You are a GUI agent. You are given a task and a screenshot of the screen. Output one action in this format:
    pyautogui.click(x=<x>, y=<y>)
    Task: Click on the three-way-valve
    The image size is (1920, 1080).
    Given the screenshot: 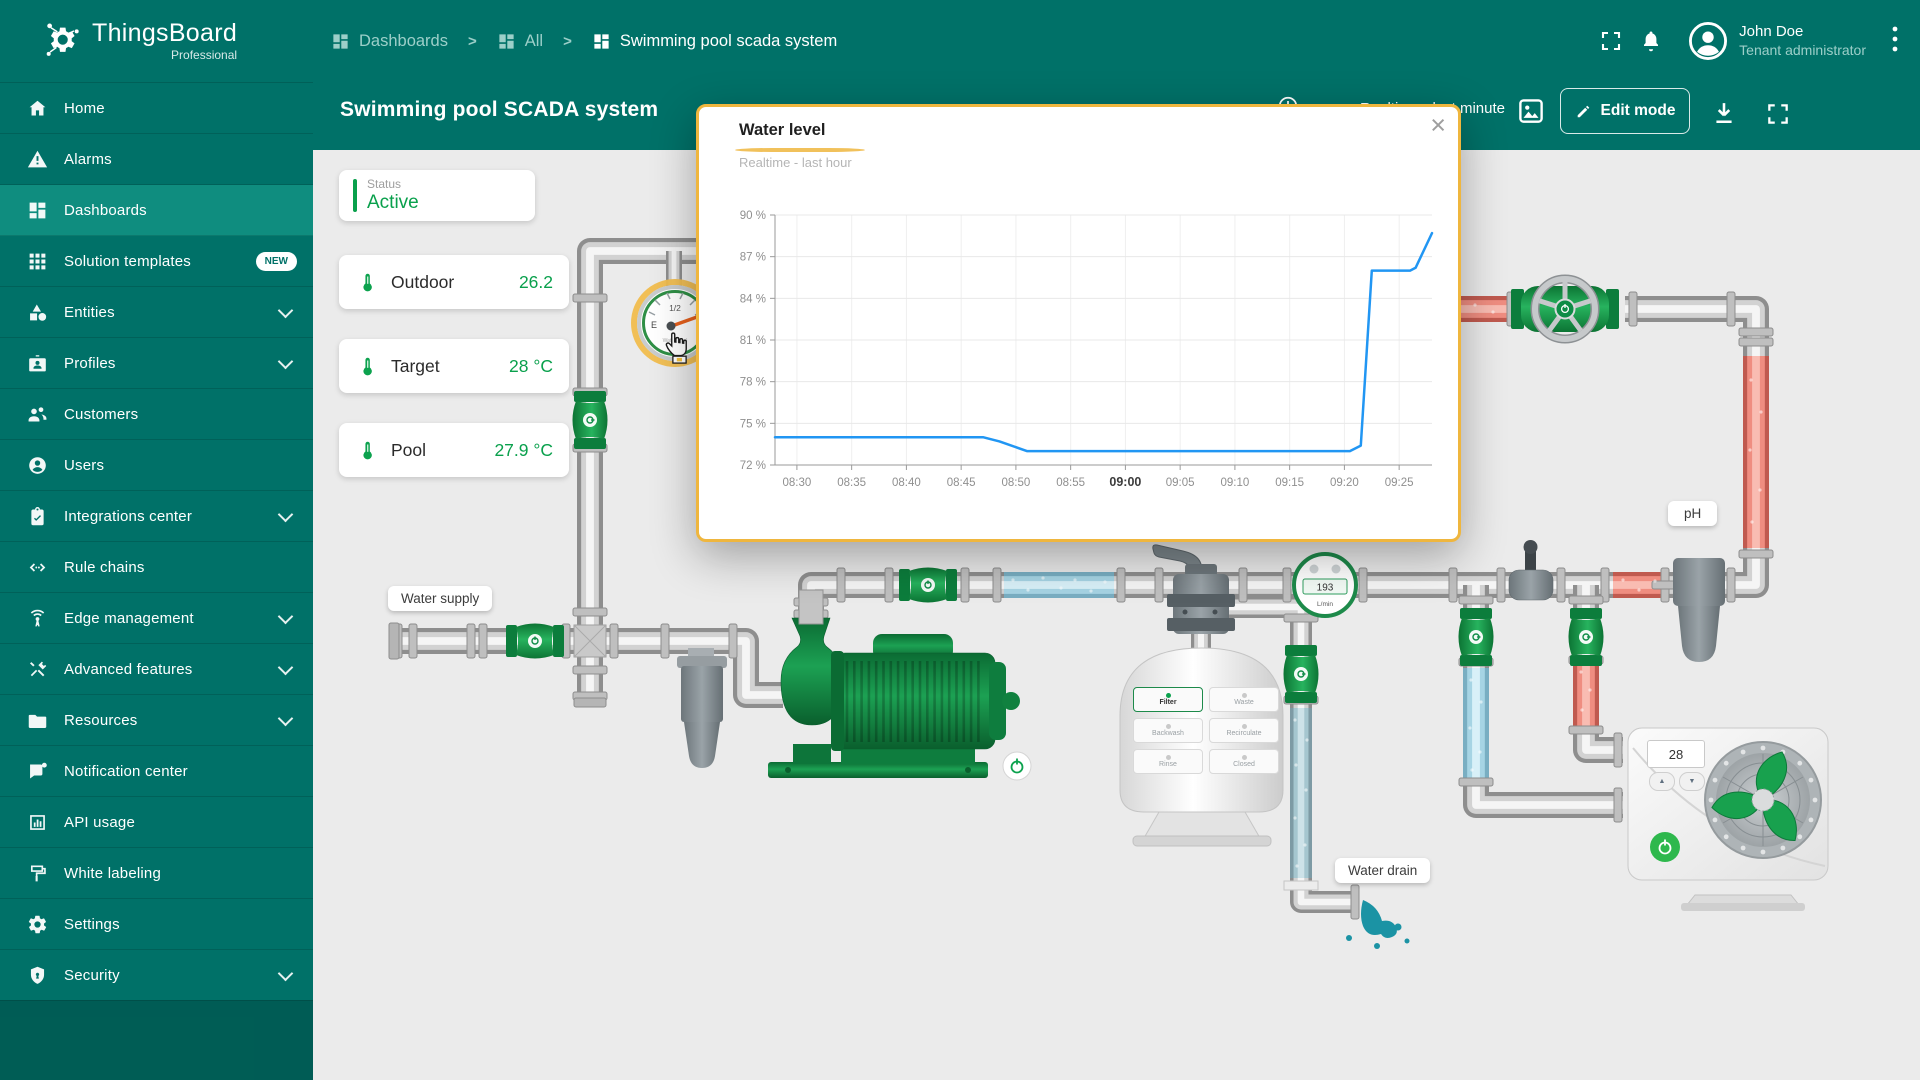 What is the action you would take?
    pyautogui.click(x=1531, y=570)
    